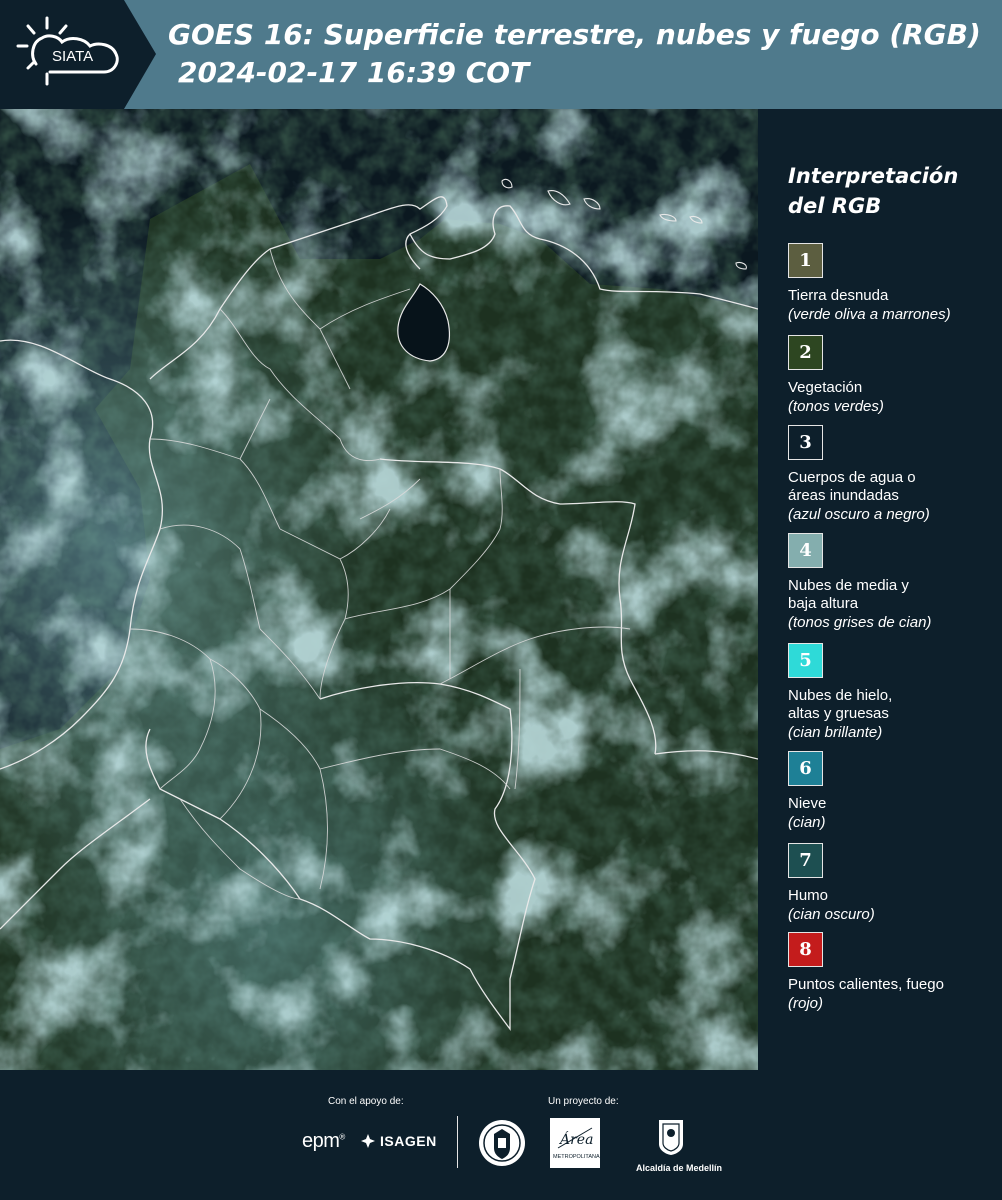 The height and width of the screenshot is (1200, 1002). What do you see at coordinates (321, 1141) in the screenshot?
I see `epm-logo-text: epm` at bounding box center [321, 1141].